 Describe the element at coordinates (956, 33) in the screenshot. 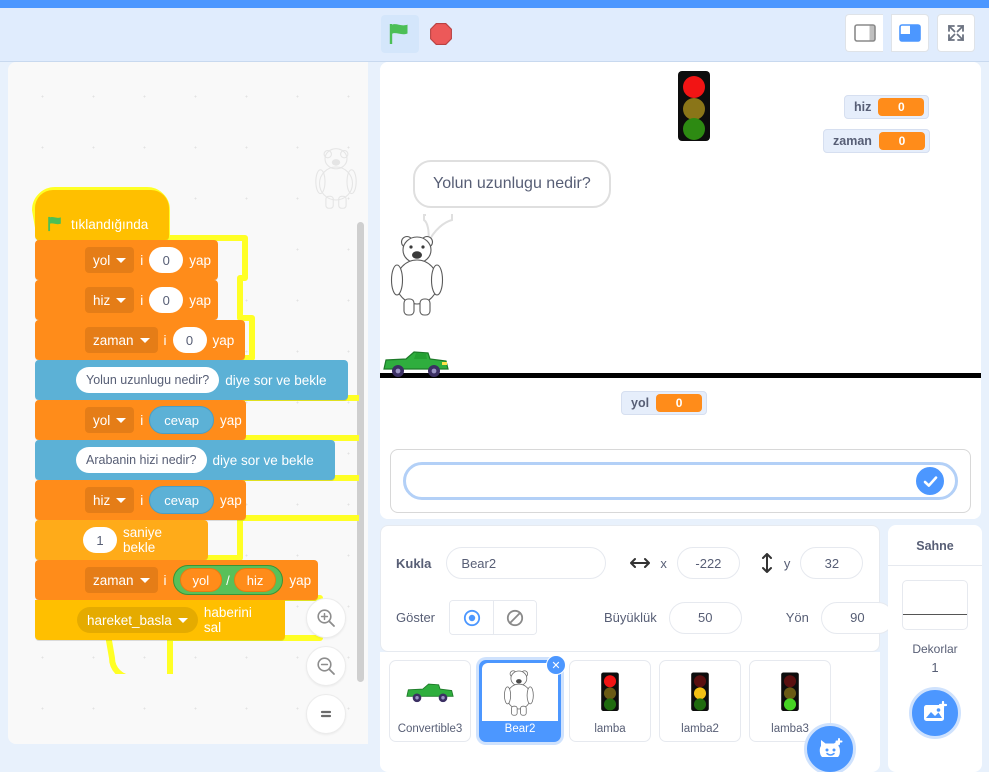

I see `fullscreen-button` at that location.